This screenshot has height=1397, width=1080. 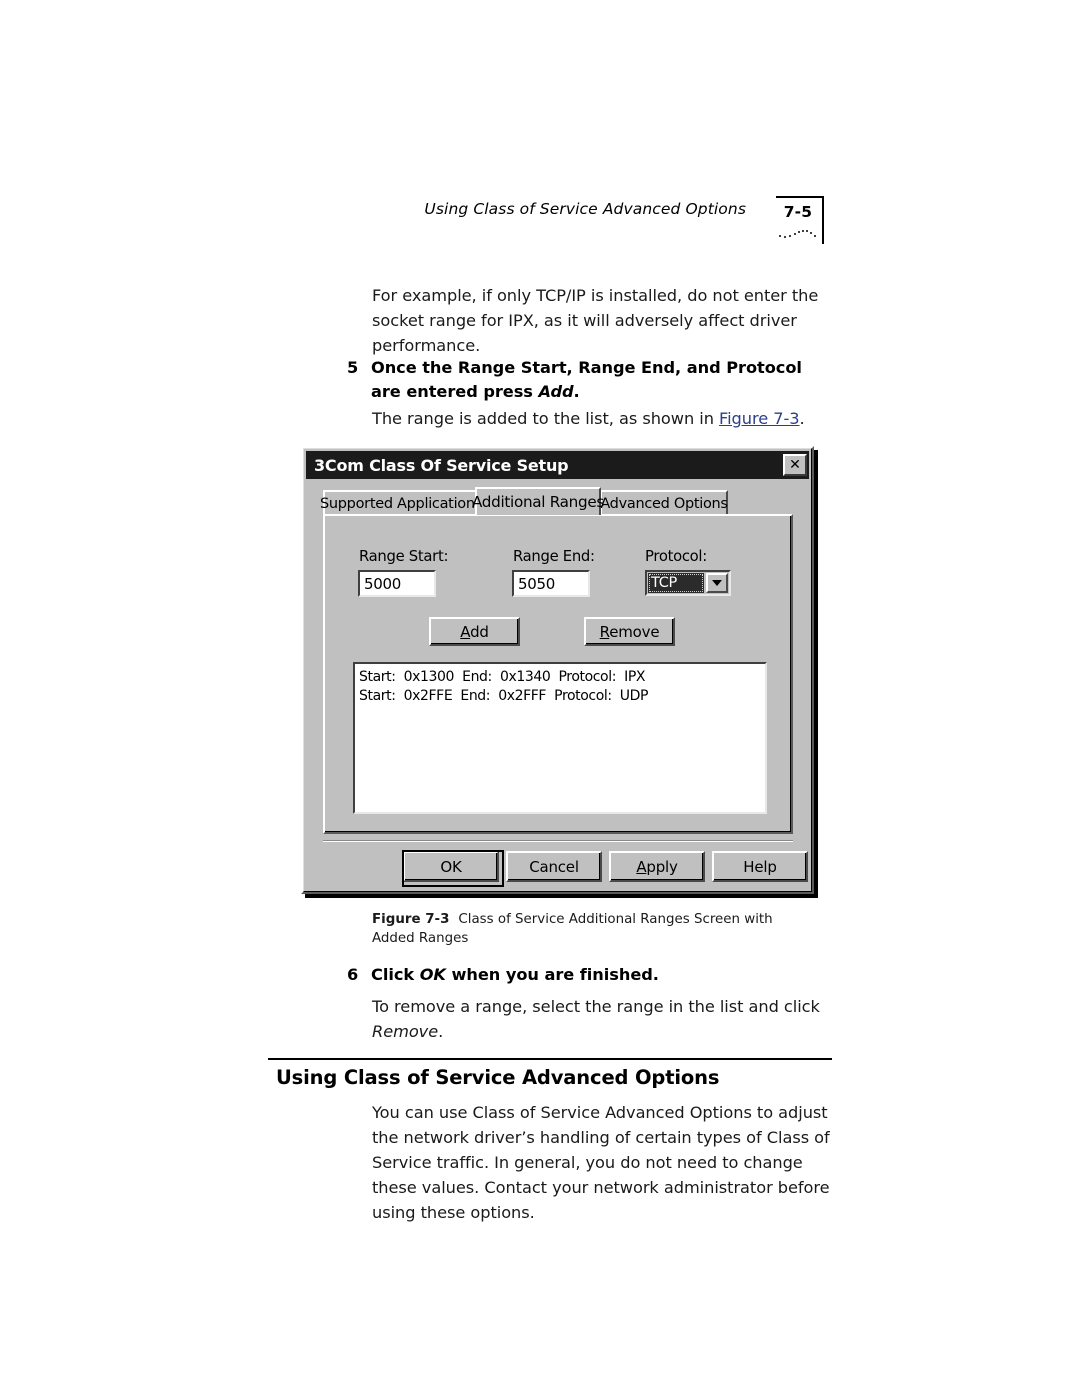 What do you see at coordinates (411, 919) in the screenshot?
I see `figure-caption-label: Figure 7-3` at bounding box center [411, 919].